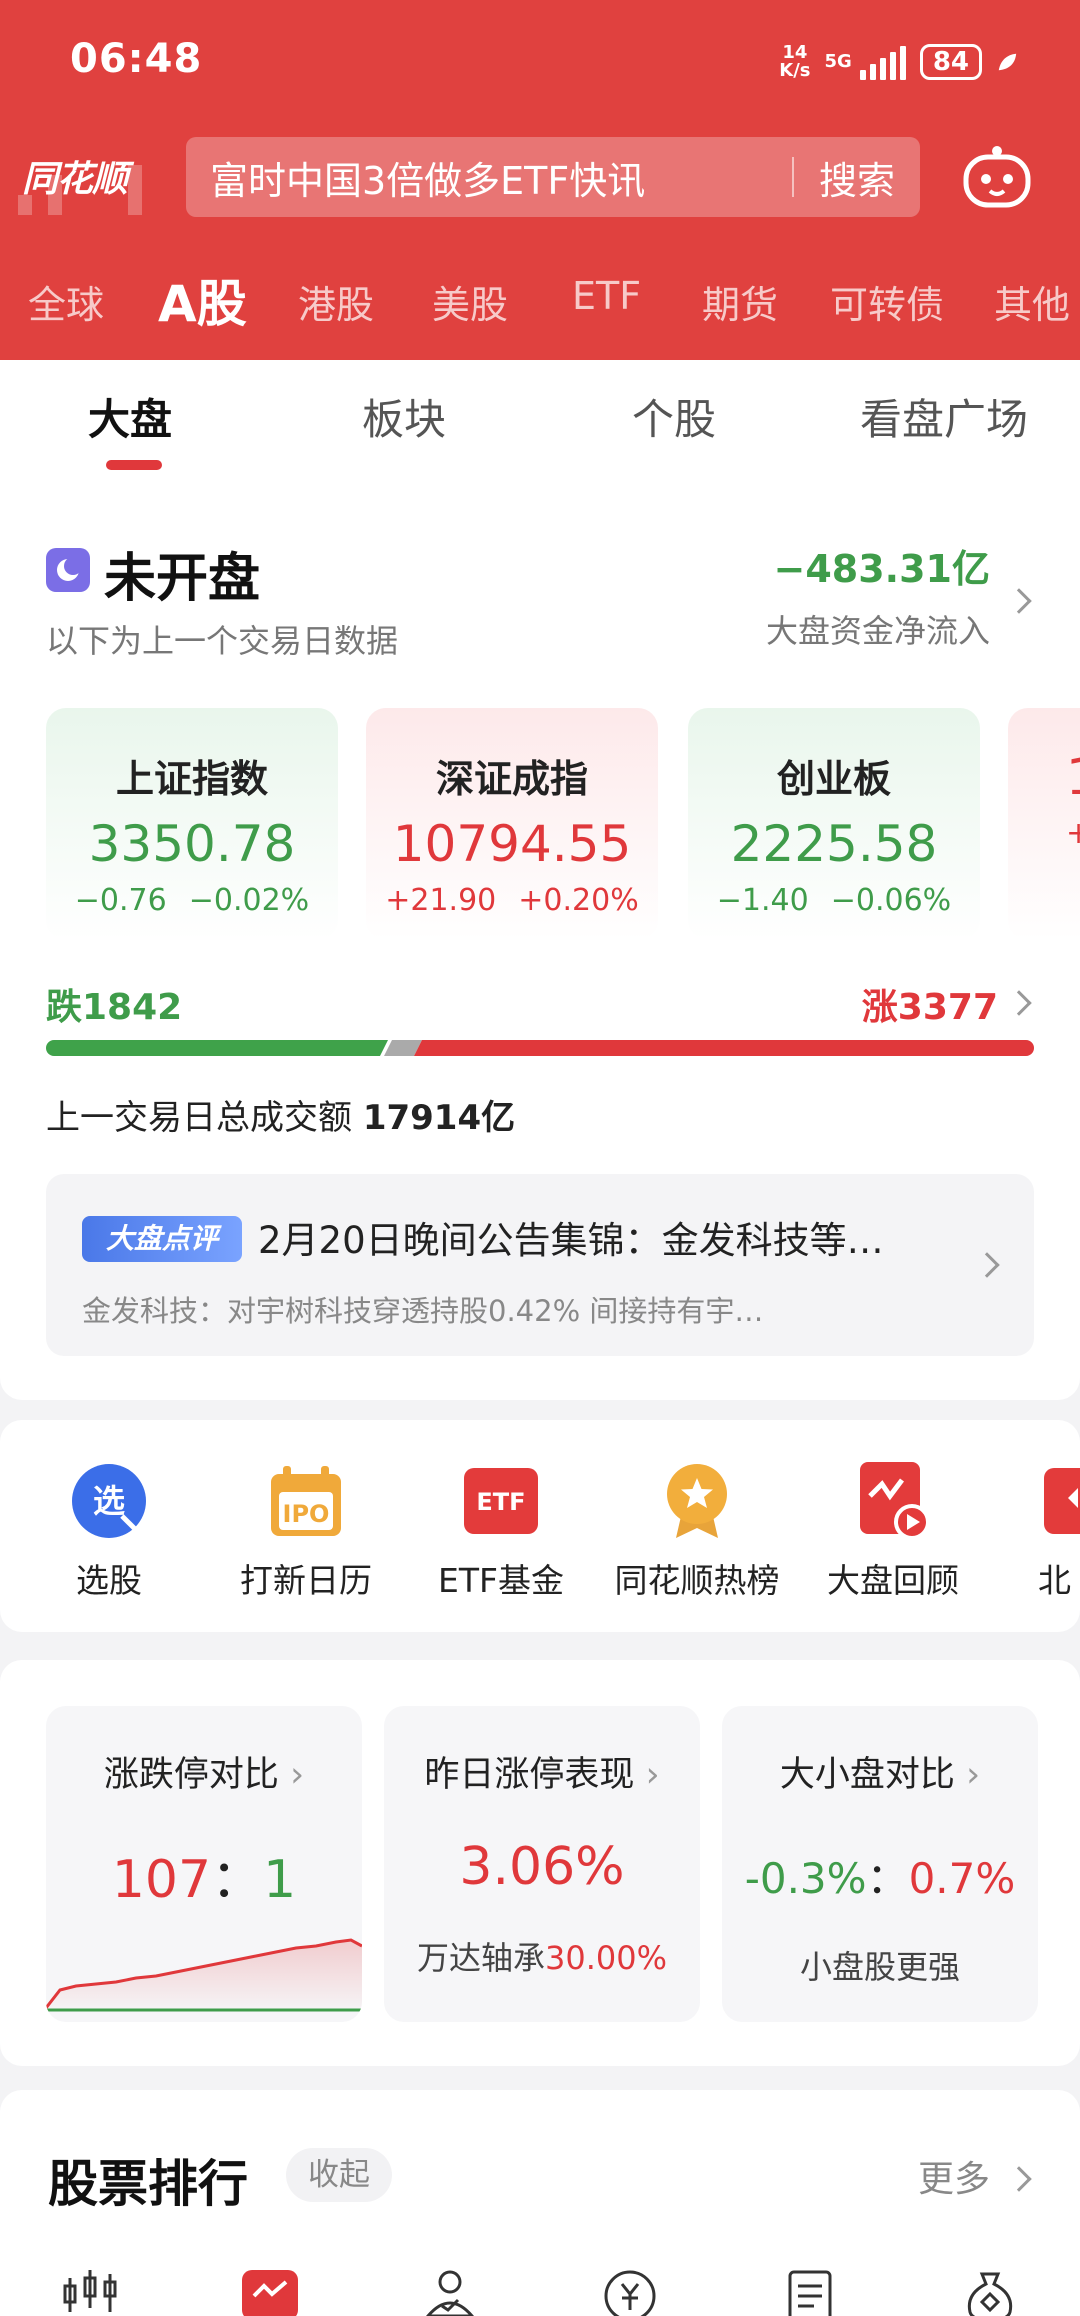 The width and height of the screenshot is (1080, 2316). What do you see at coordinates (109, 1580) in the screenshot?
I see `shortcut-label: 选股` at bounding box center [109, 1580].